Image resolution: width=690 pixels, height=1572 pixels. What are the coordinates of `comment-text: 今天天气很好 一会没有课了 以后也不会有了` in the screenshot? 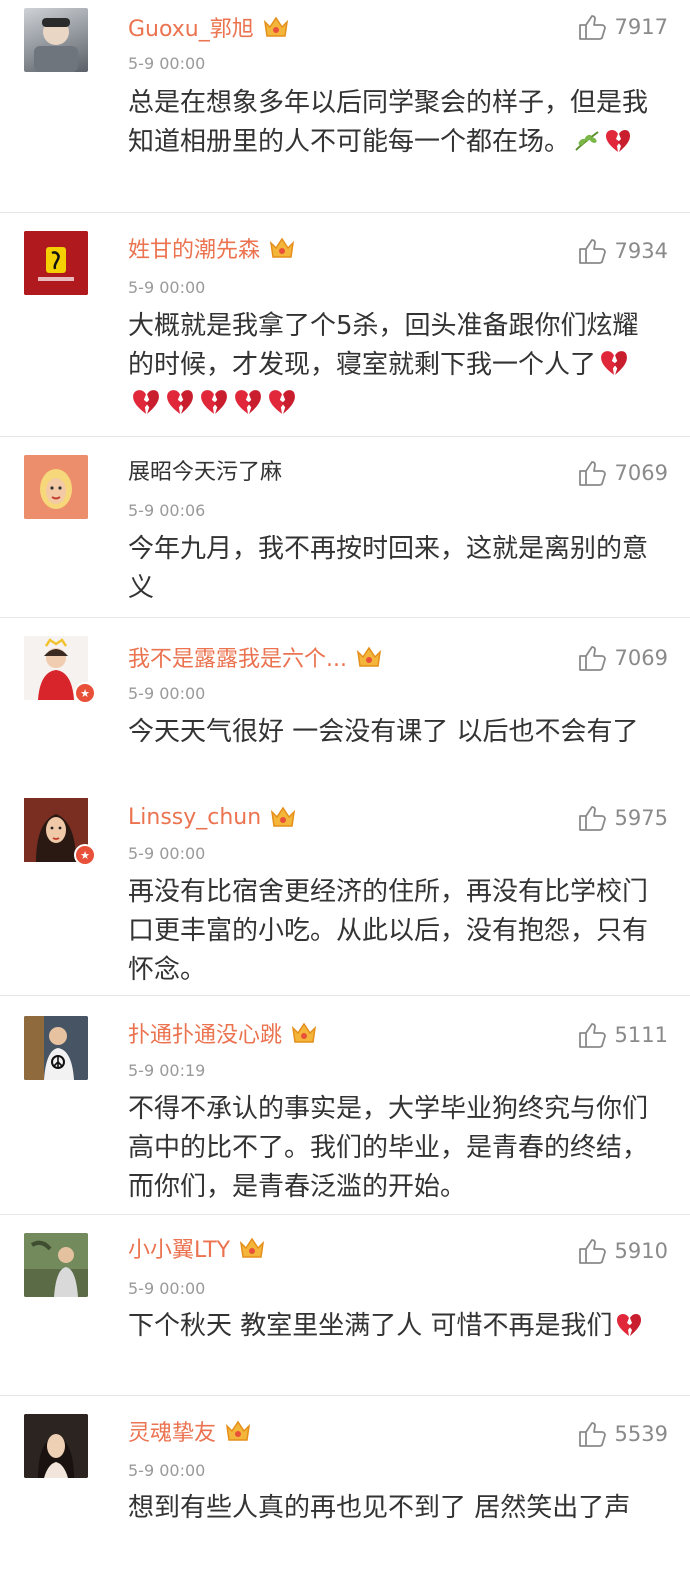 It's located at (393, 732).